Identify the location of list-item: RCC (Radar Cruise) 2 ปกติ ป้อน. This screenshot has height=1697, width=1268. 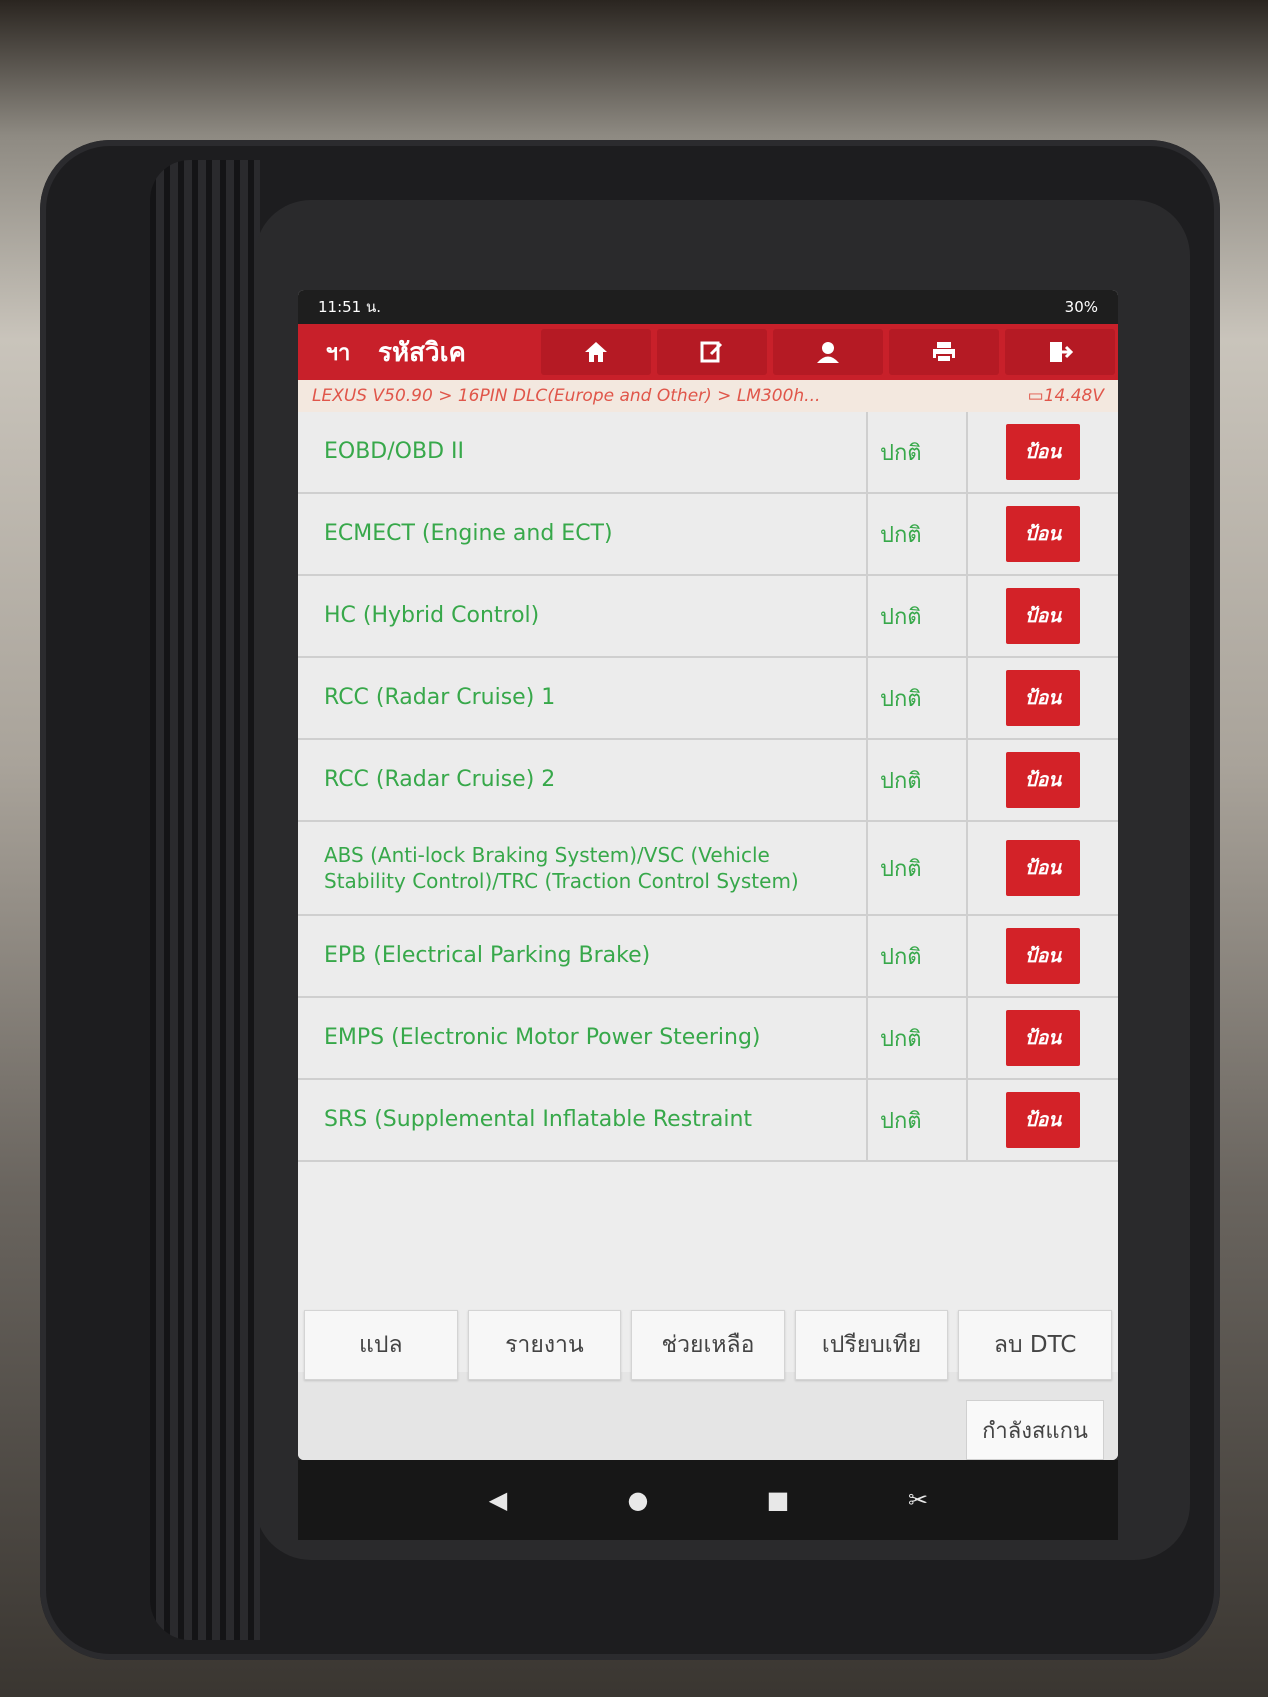
(708, 781).